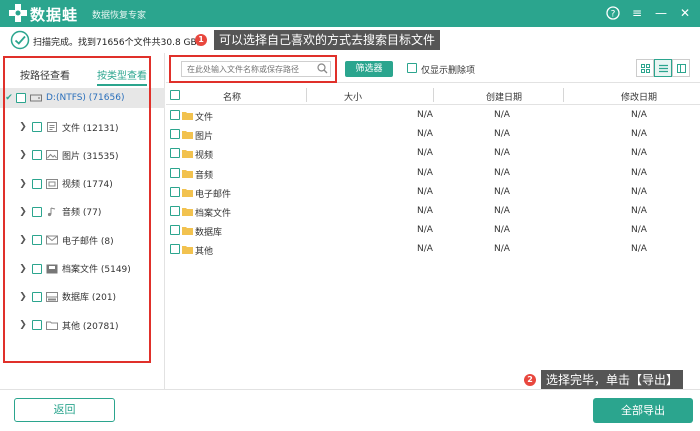  I want to click on list-view-icon, so click(663, 68).